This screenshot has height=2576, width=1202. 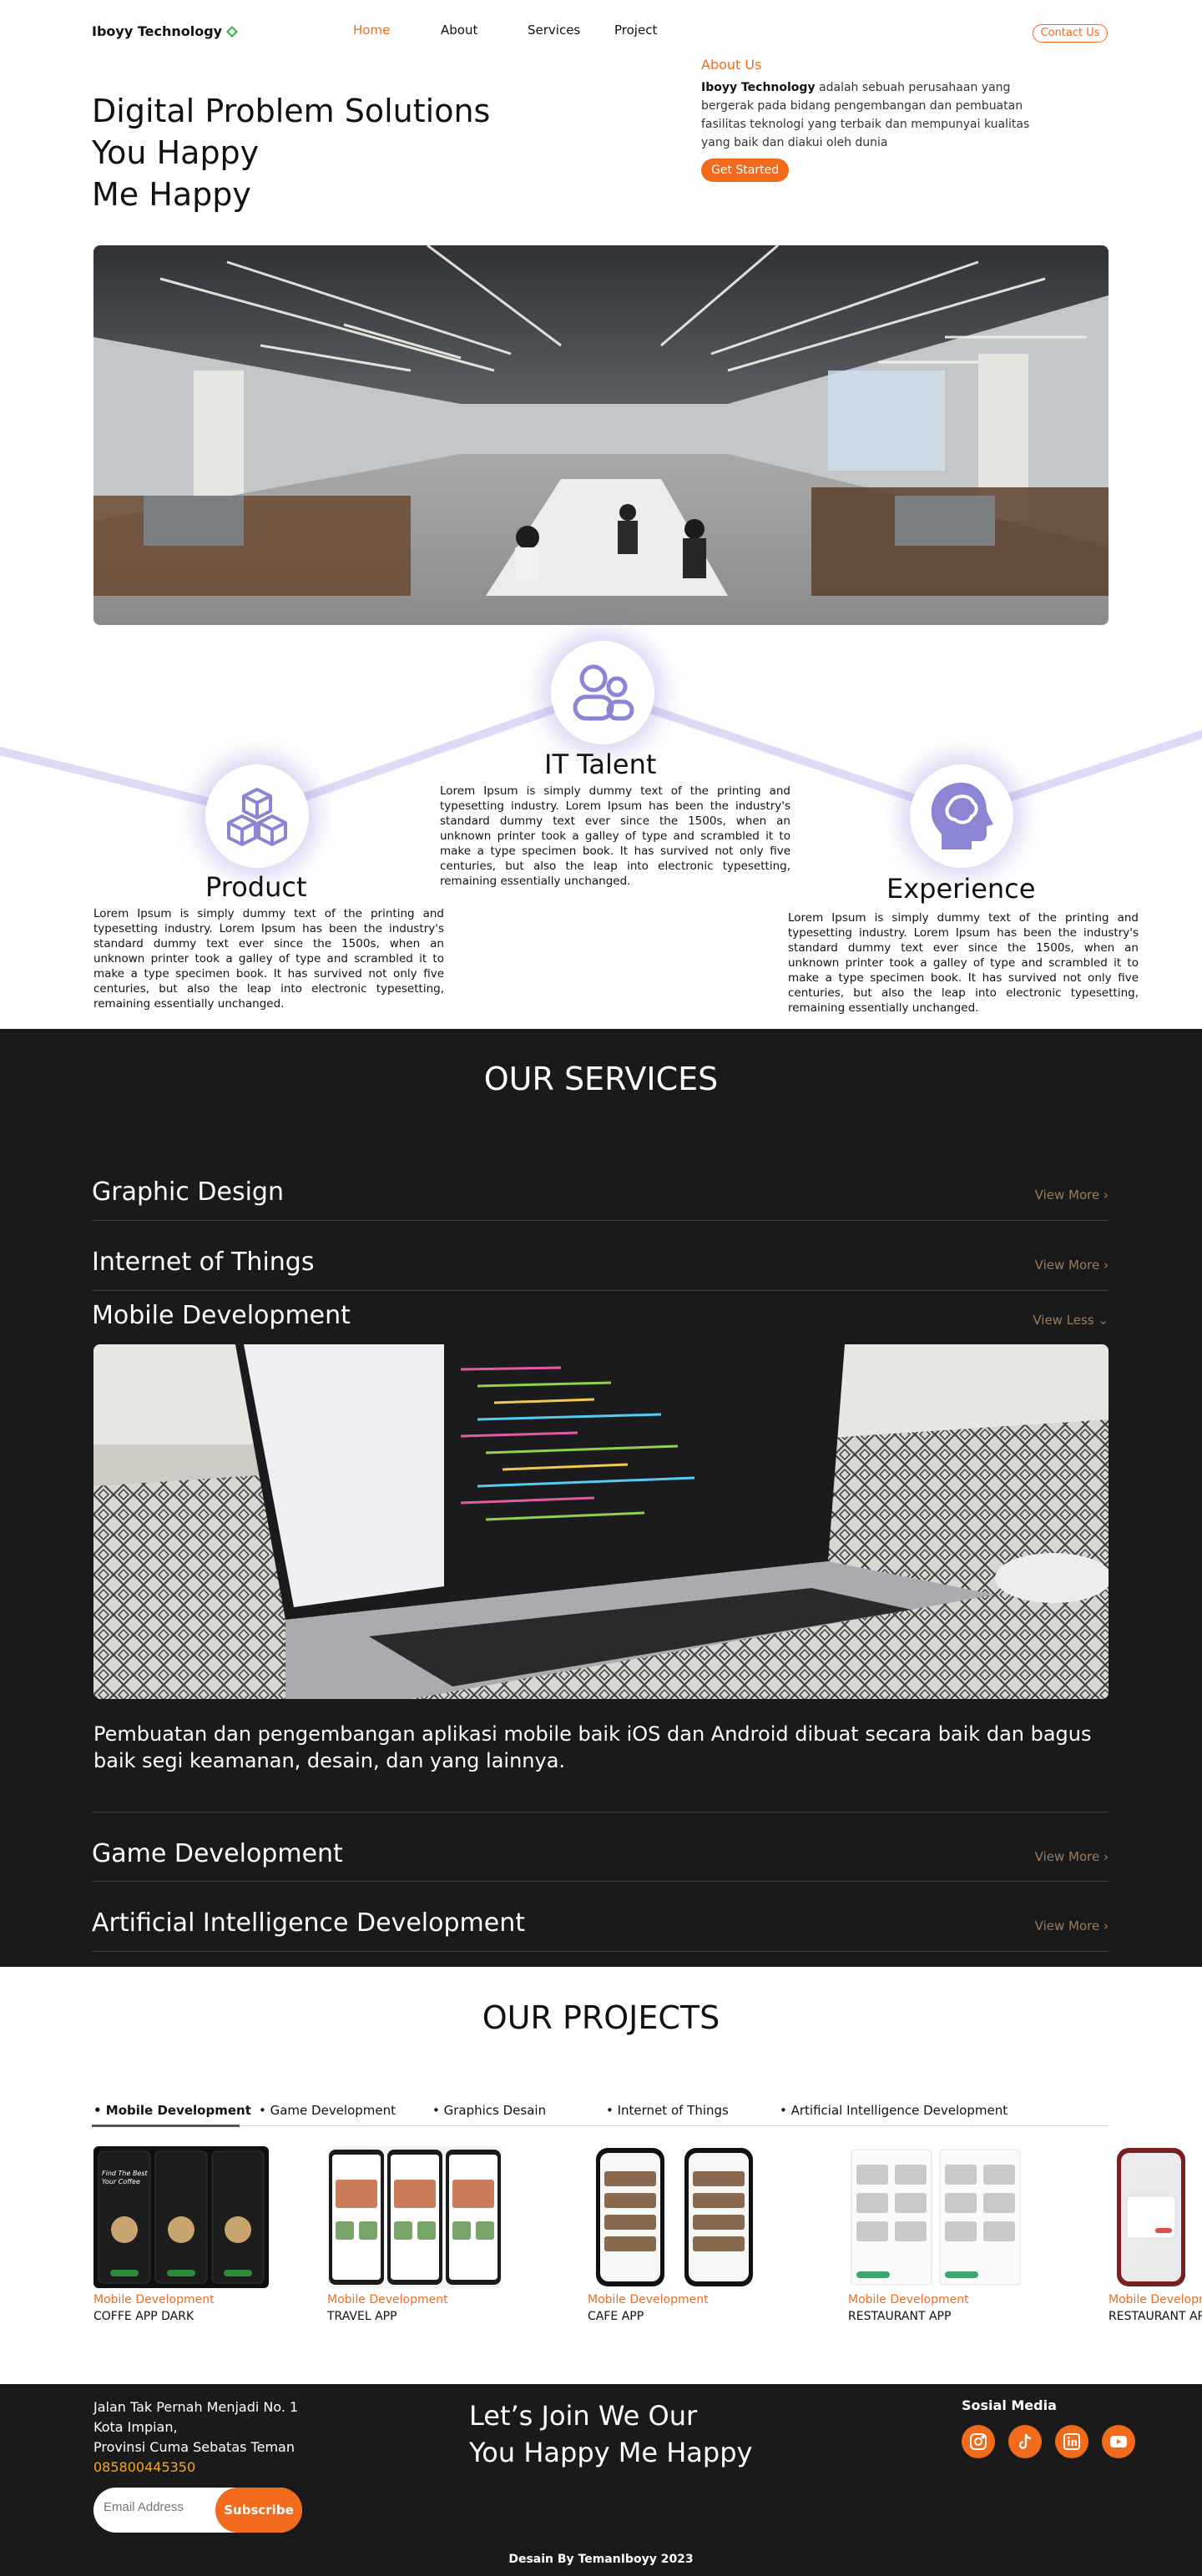 I want to click on nav-link-project: Project, so click(x=635, y=31).